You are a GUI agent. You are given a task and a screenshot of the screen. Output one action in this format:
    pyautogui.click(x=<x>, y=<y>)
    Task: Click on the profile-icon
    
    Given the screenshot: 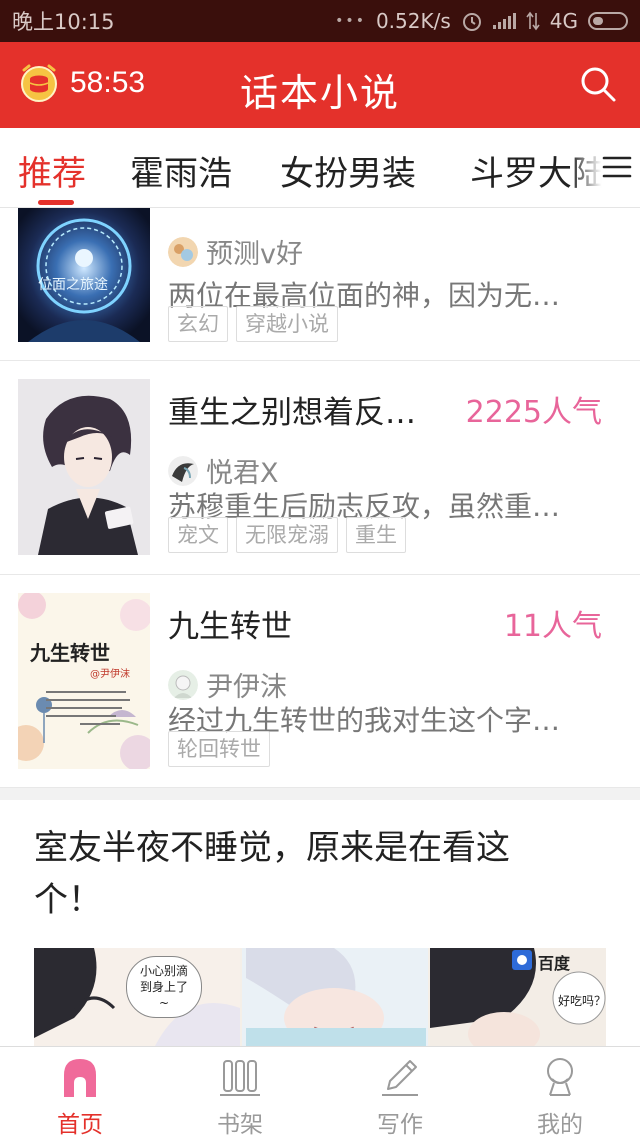 What is the action you would take?
    pyautogui.click(x=560, y=1077)
    